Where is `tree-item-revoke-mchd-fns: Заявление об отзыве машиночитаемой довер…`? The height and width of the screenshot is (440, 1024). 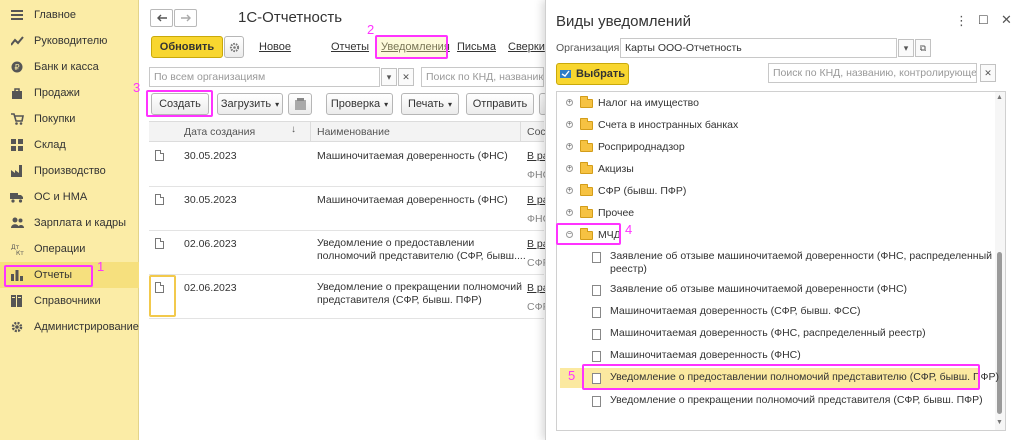 tree-item-revoke-mchd-fns: Заявление об отзыве машиночитаемой довер… is located at coordinates (775, 290).